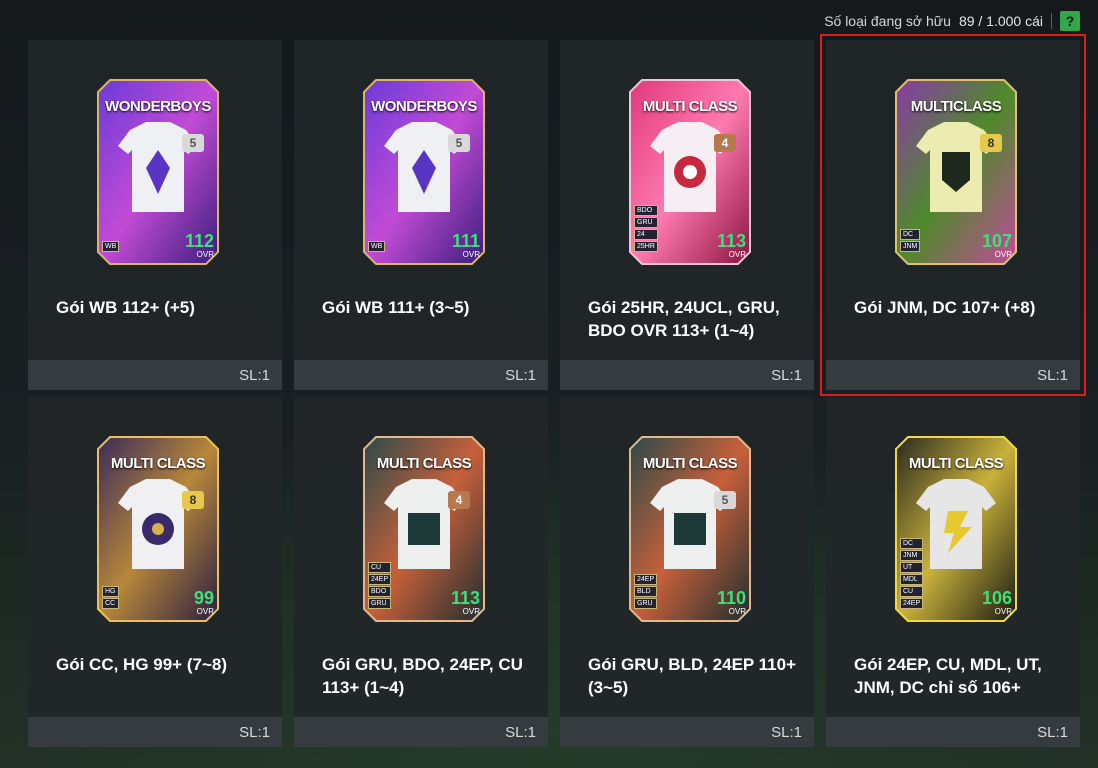 This screenshot has height=768, width=1098. What do you see at coordinates (158, 529) in the screenshot?
I see `pack-image: MULTI CLASS 8 HG CC 99 OVR` at bounding box center [158, 529].